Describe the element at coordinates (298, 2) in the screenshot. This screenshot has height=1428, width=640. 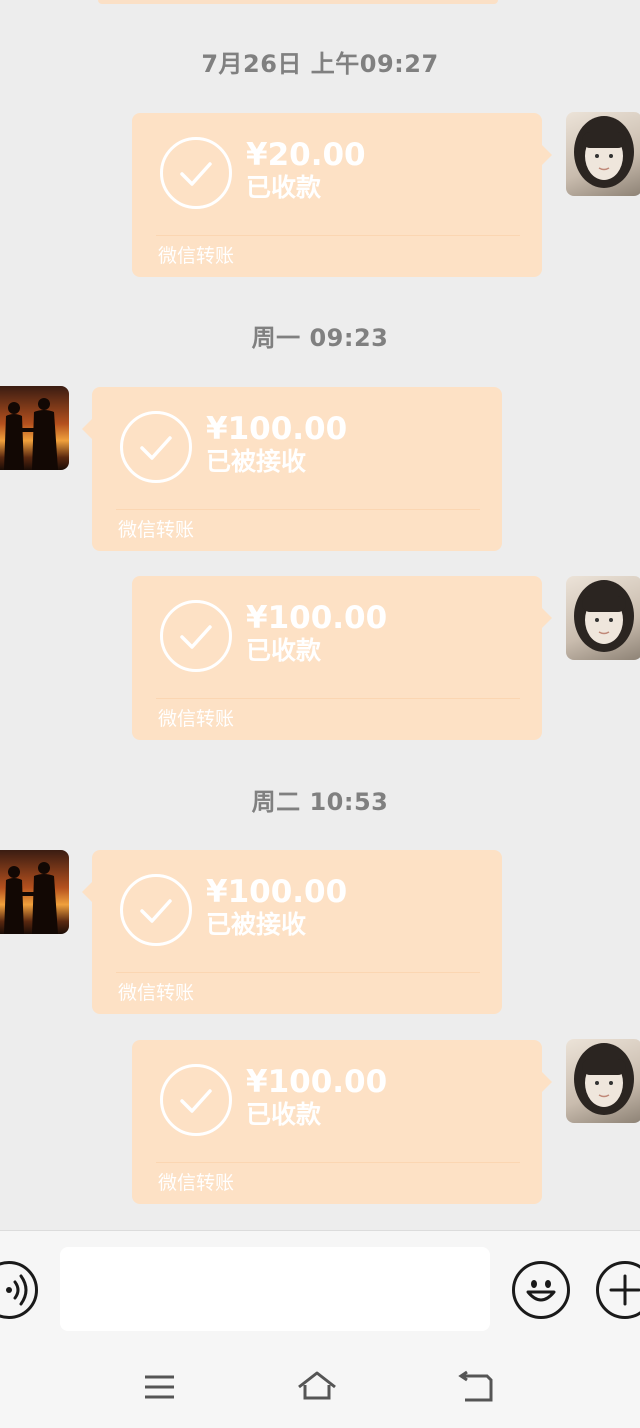
I see `previous-bubble-edge` at that location.